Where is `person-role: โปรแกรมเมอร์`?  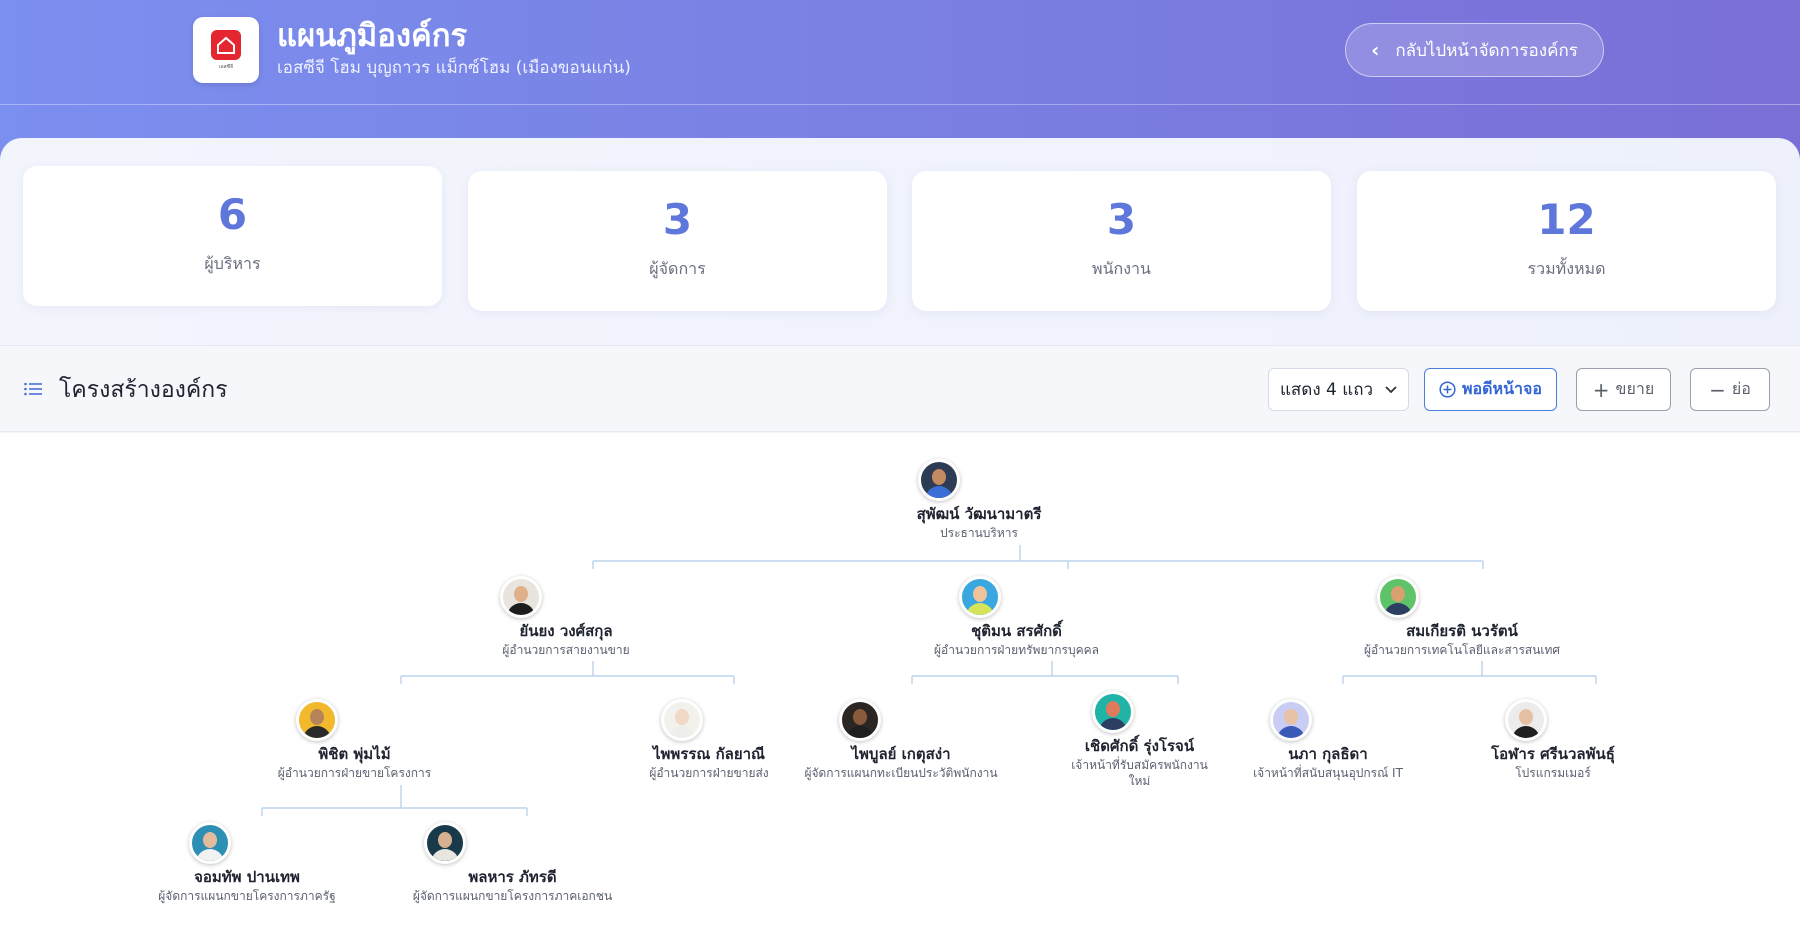
person-role: โปรแกรมเมอร์ is located at coordinates (1553, 773).